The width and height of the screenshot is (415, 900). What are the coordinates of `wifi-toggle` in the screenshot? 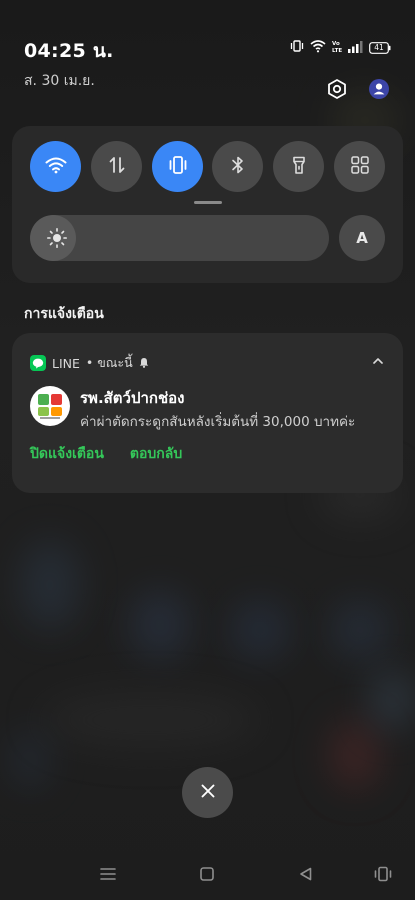 It's located at (55, 166).